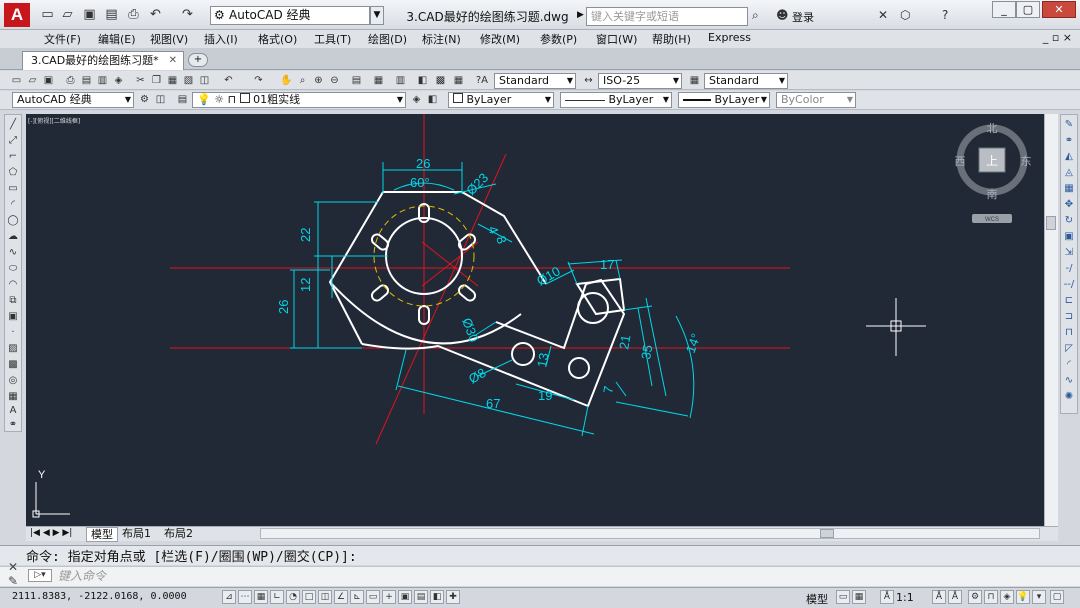 The height and width of the screenshot is (608, 1080). Describe the element at coordinates (13, 574) in the screenshot. I see `close-icon: ✕ ✎` at that location.